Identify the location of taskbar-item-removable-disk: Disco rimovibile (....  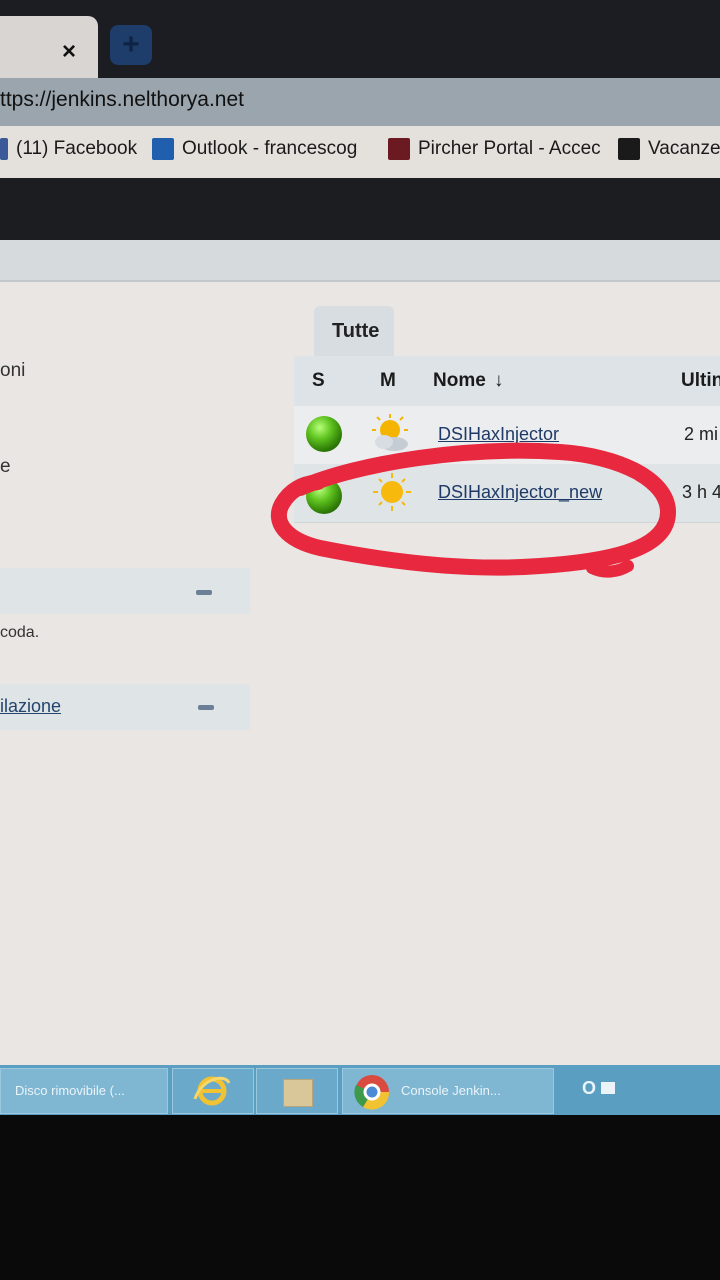
(84, 1091).